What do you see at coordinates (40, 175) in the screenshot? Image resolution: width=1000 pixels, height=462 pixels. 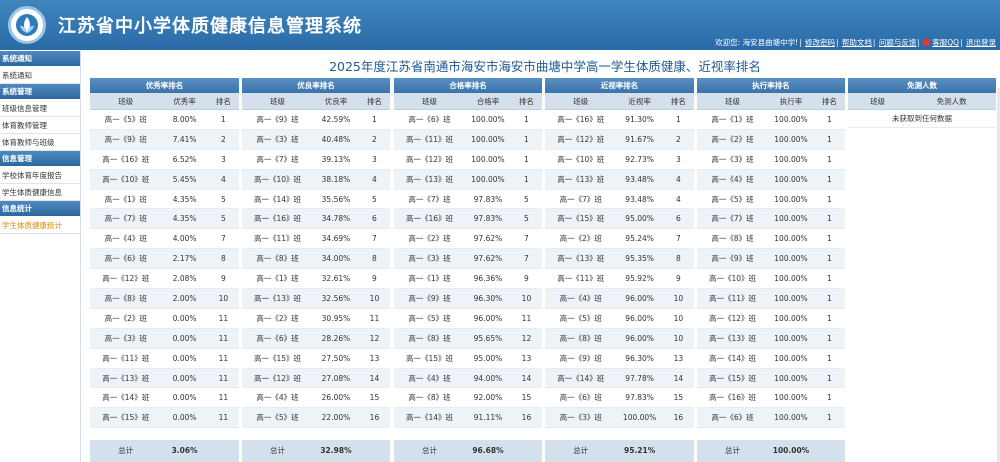 I see `sidebar-item-annual-report: 学校体育年度报告` at bounding box center [40, 175].